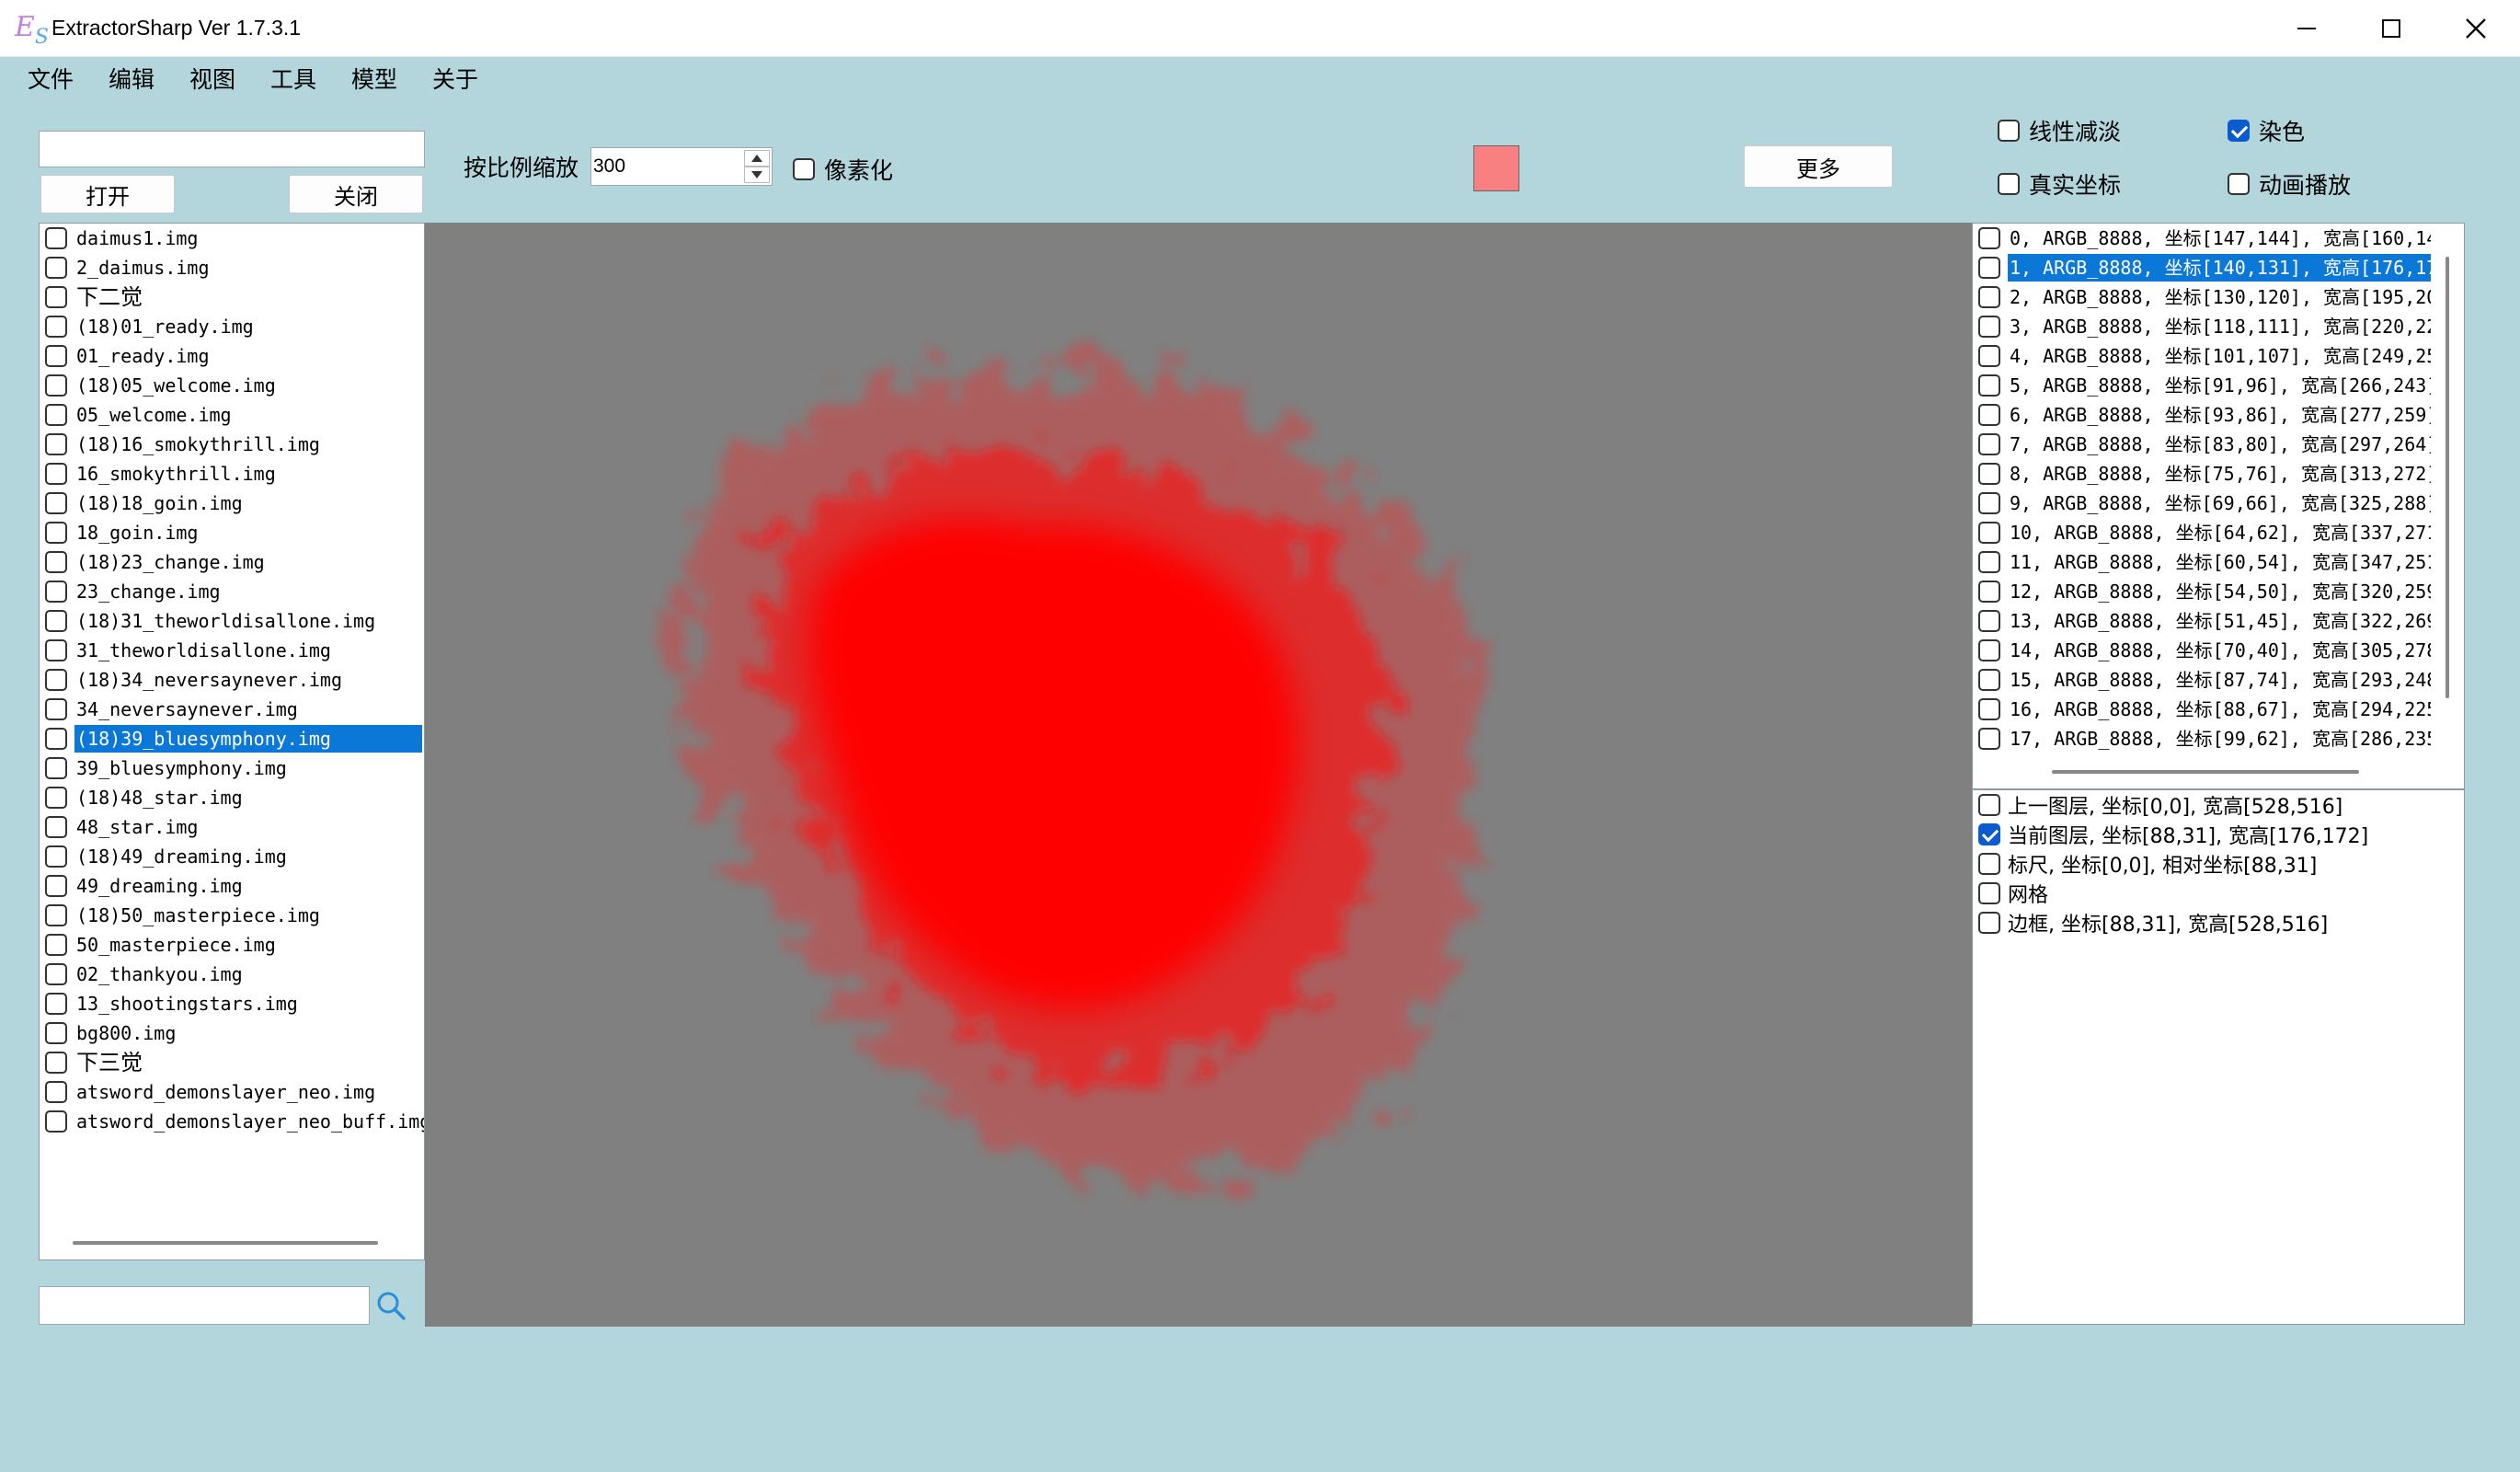  Describe the element at coordinates (2059, 184) in the screenshot. I see `real-coords-option: 真实坐标` at that location.